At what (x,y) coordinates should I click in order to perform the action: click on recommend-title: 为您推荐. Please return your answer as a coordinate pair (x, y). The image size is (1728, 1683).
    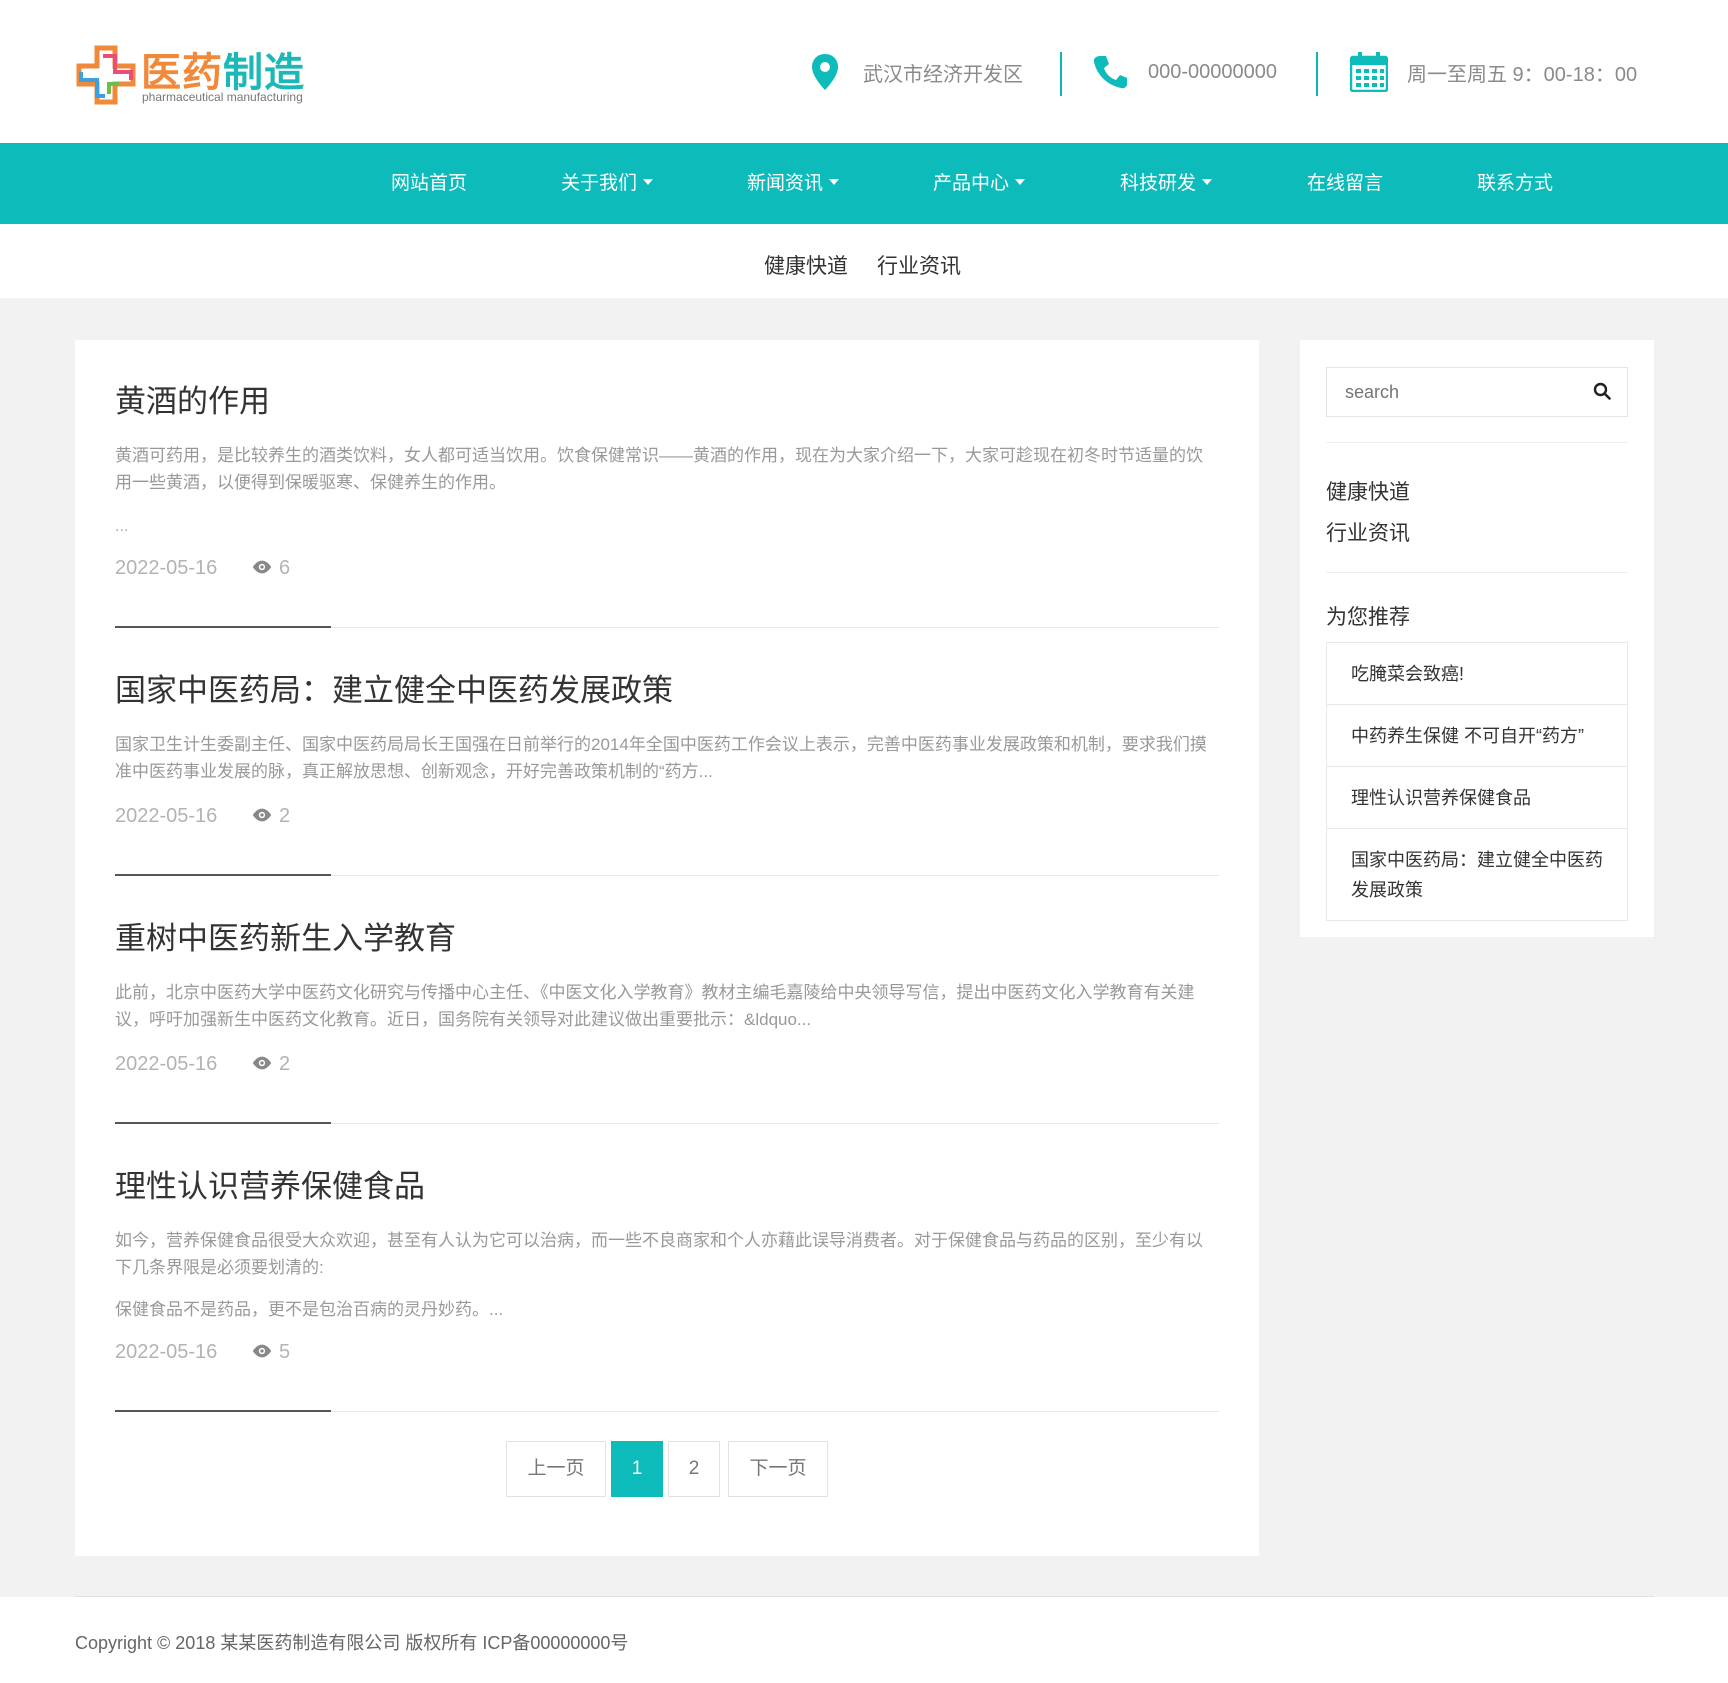
    Looking at the image, I should click on (1368, 617).